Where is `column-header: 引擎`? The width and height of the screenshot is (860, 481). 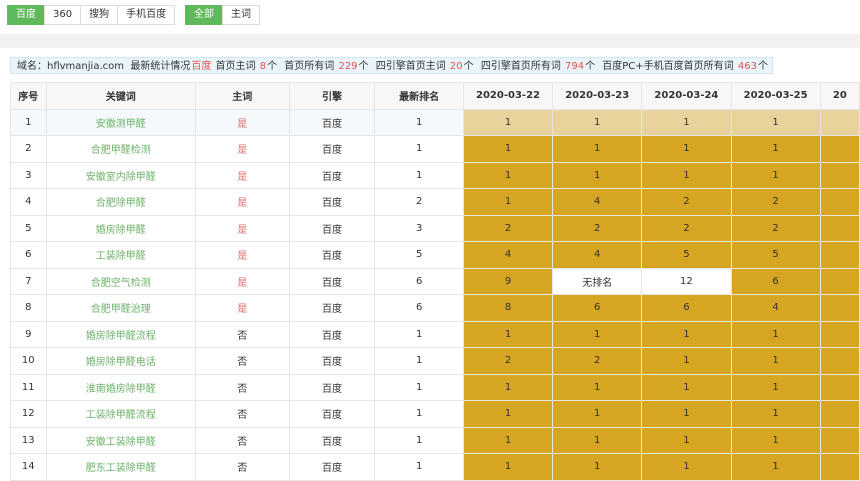 column-header: 引擎 is located at coordinates (332, 96).